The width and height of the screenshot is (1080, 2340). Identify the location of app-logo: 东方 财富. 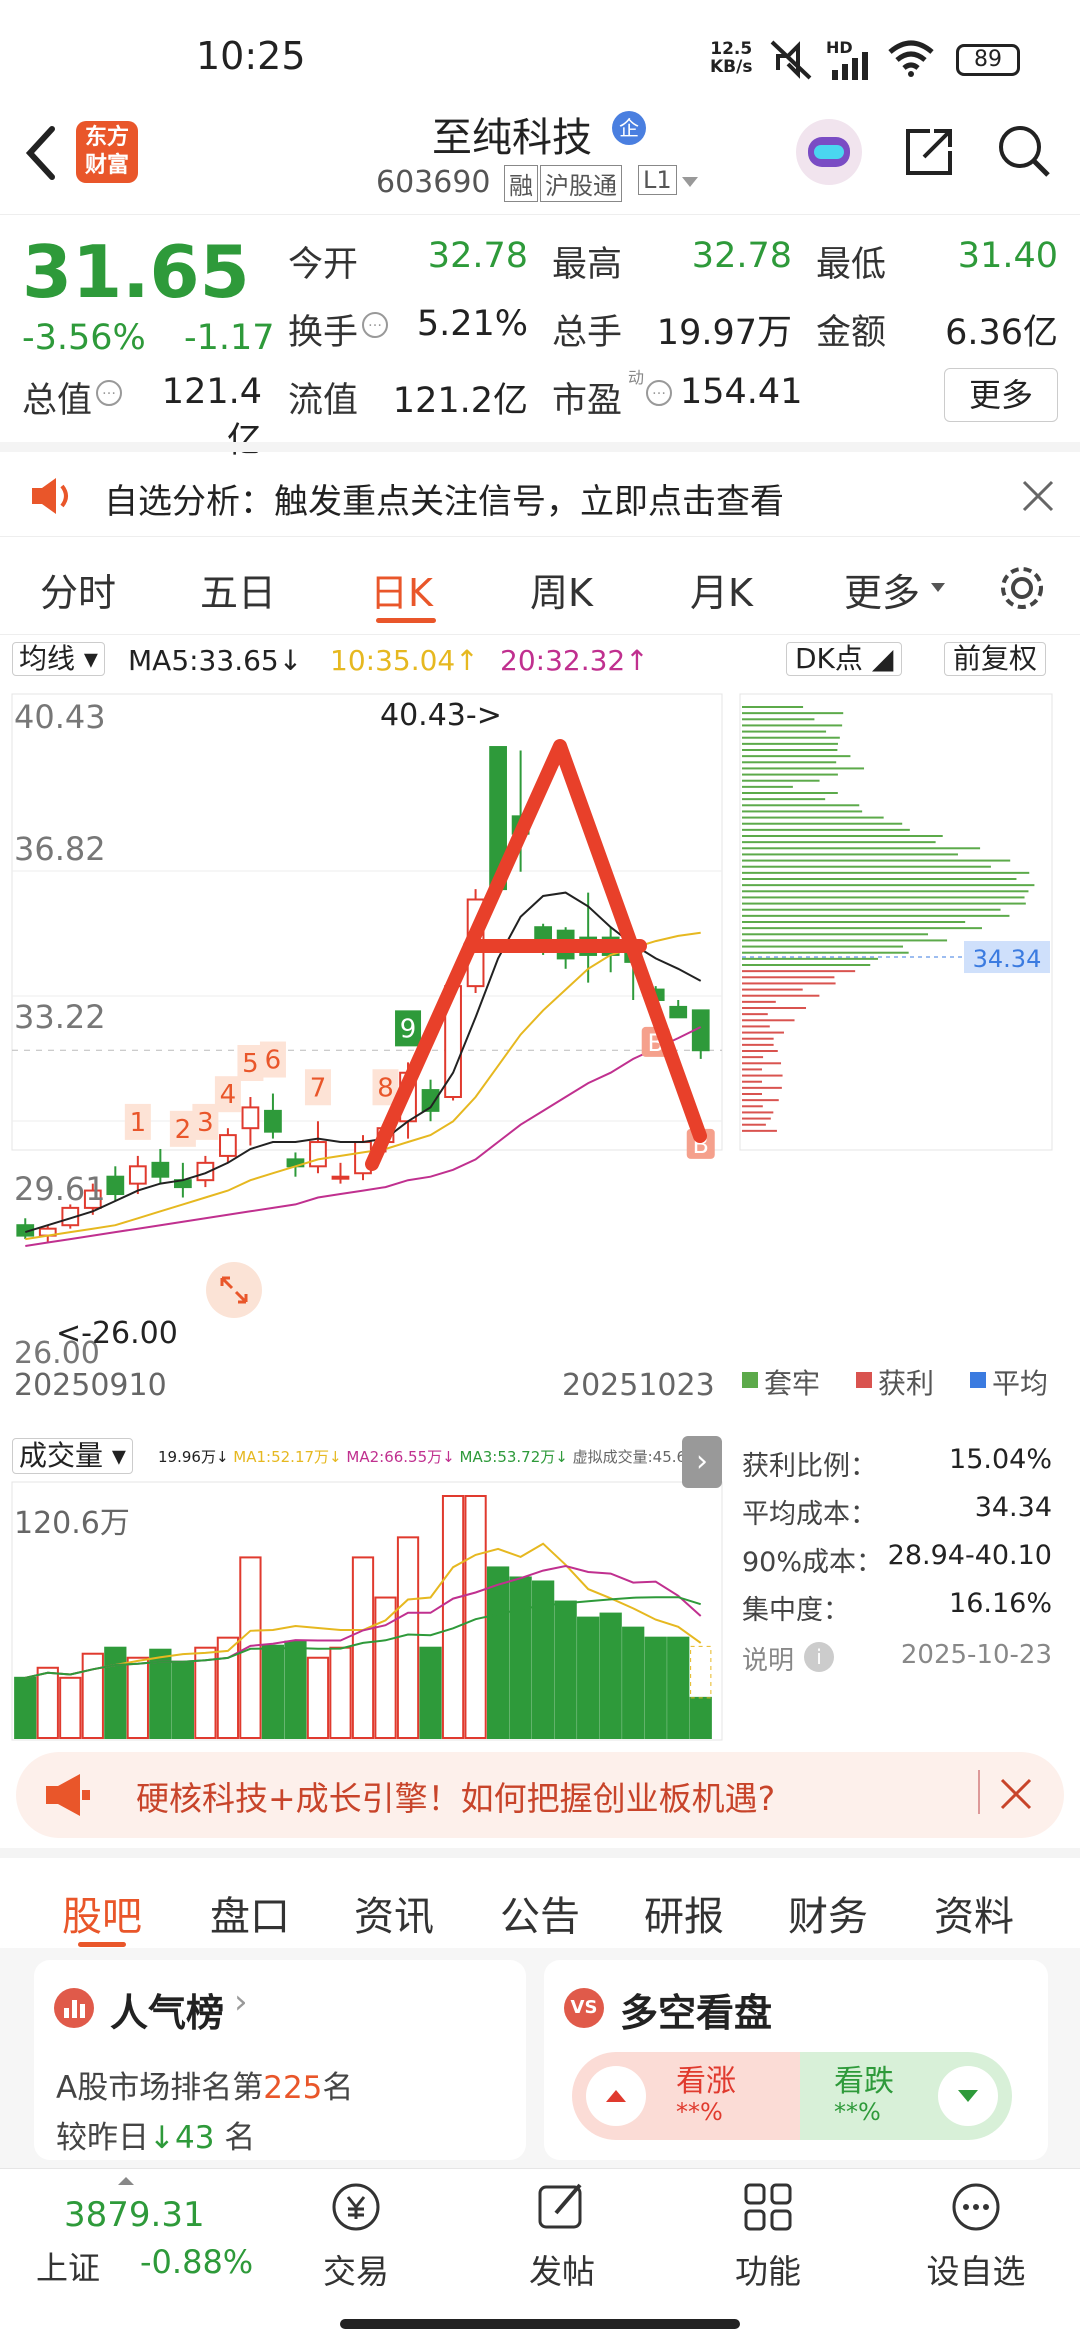
(107, 152).